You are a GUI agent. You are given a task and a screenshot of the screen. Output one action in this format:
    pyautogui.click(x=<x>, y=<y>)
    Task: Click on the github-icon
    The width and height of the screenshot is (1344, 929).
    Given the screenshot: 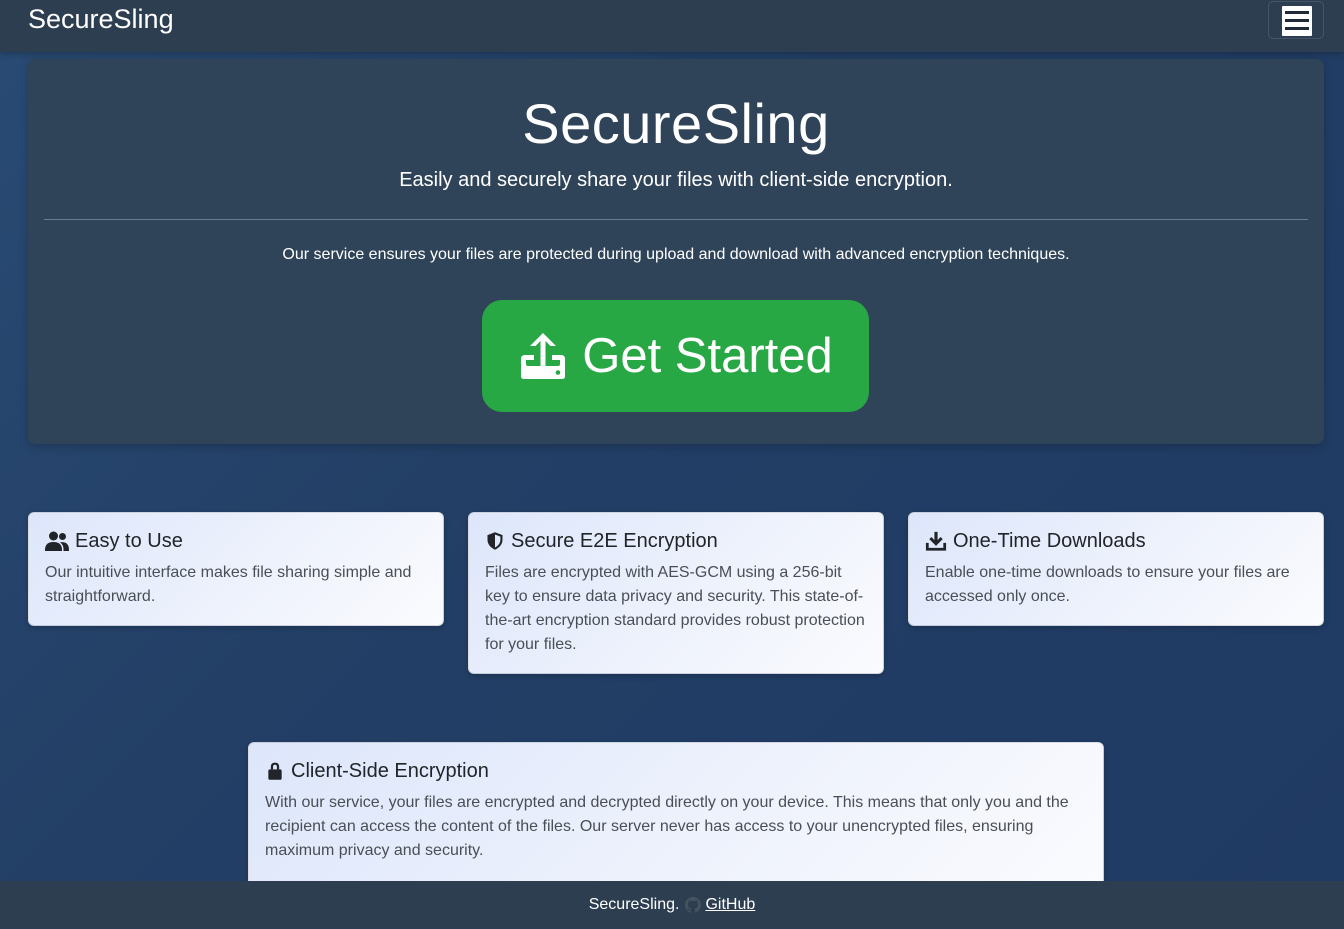 What is the action you would take?
    pyautogui.click(x=693, y=905)
    